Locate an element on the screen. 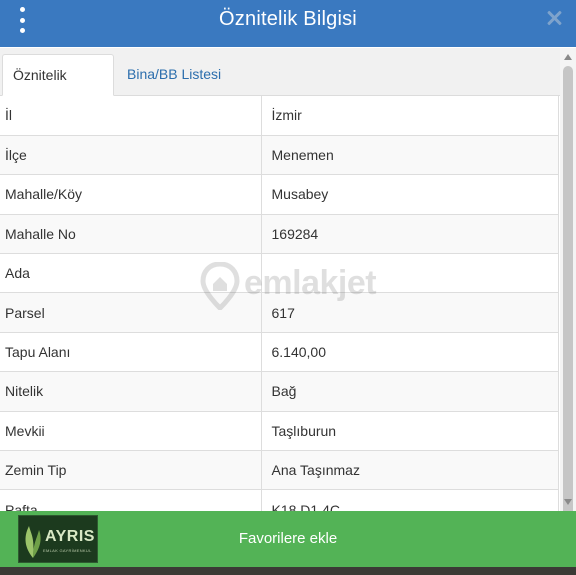  table-row: İlçe Menemen is located at coordinates (279, 155).